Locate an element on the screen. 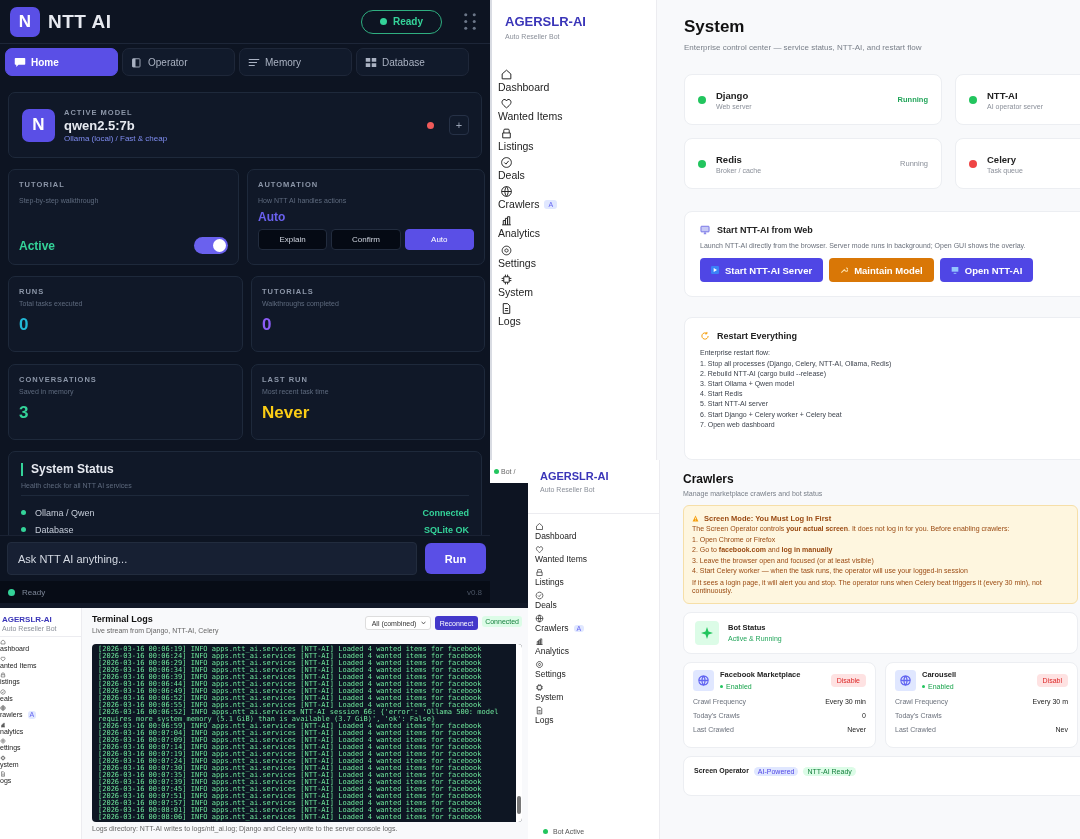  add-button: + is located at coordinates (459, 125).